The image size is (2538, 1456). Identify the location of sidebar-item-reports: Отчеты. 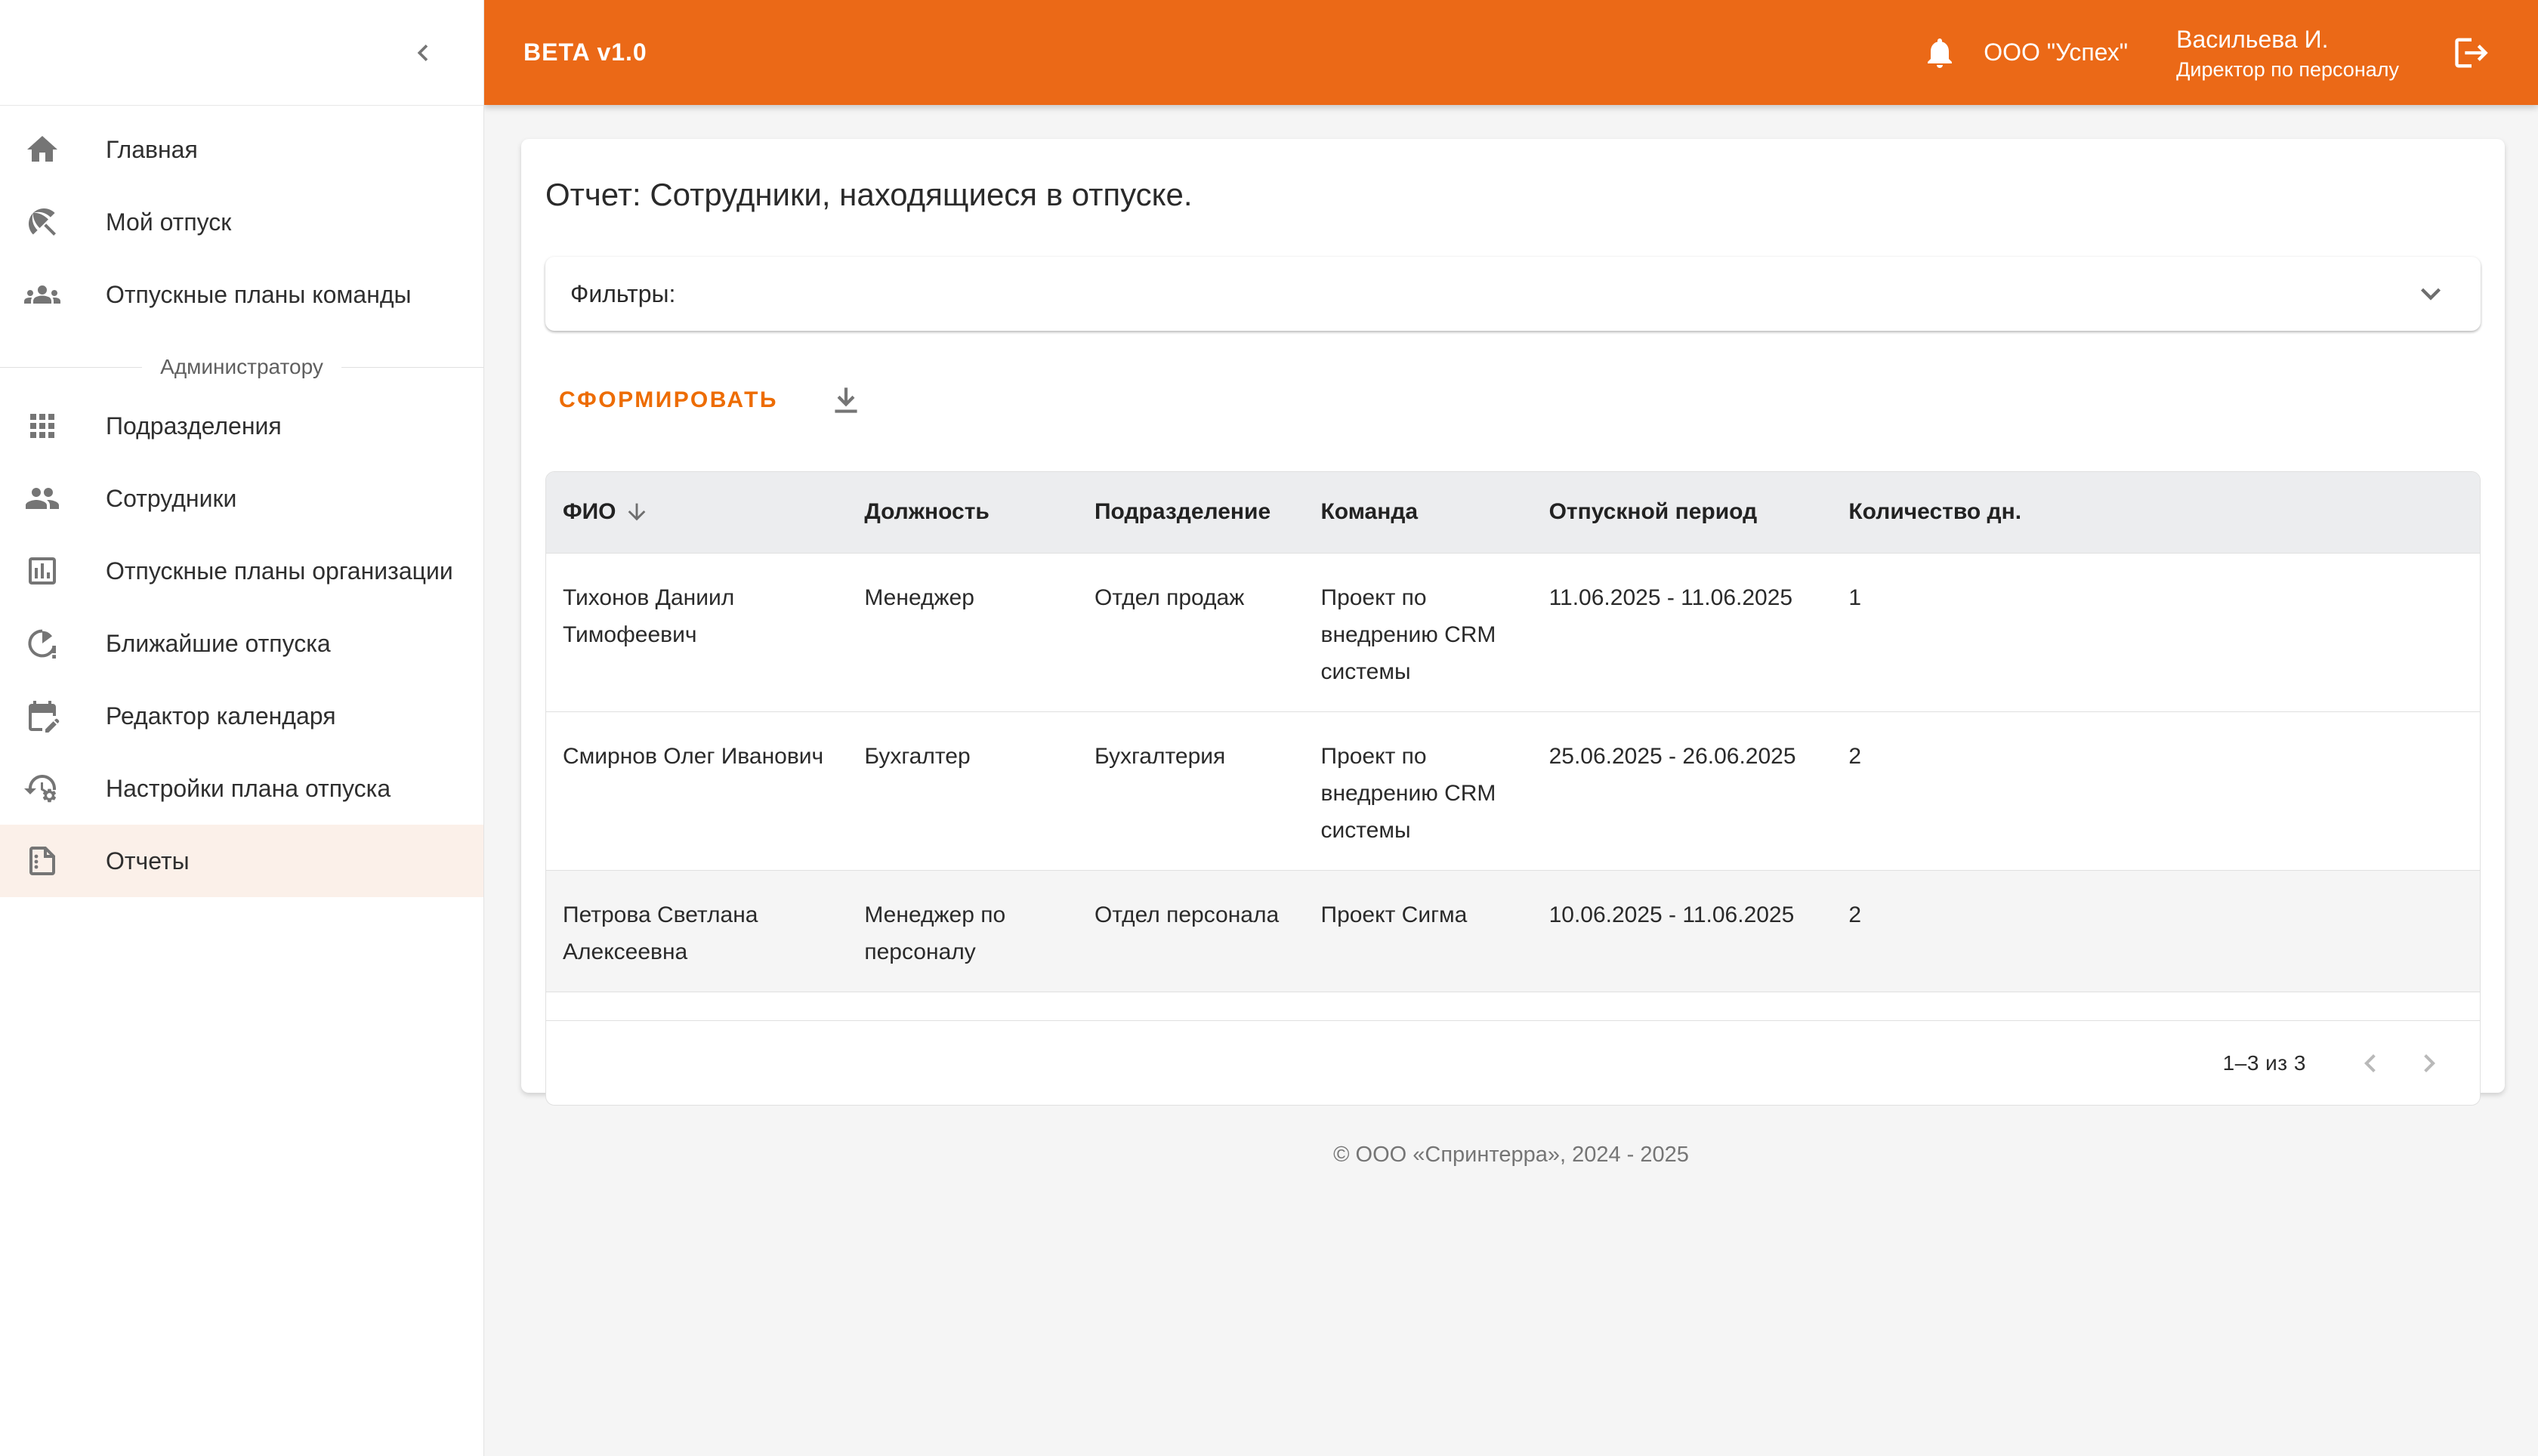
(241, 861).